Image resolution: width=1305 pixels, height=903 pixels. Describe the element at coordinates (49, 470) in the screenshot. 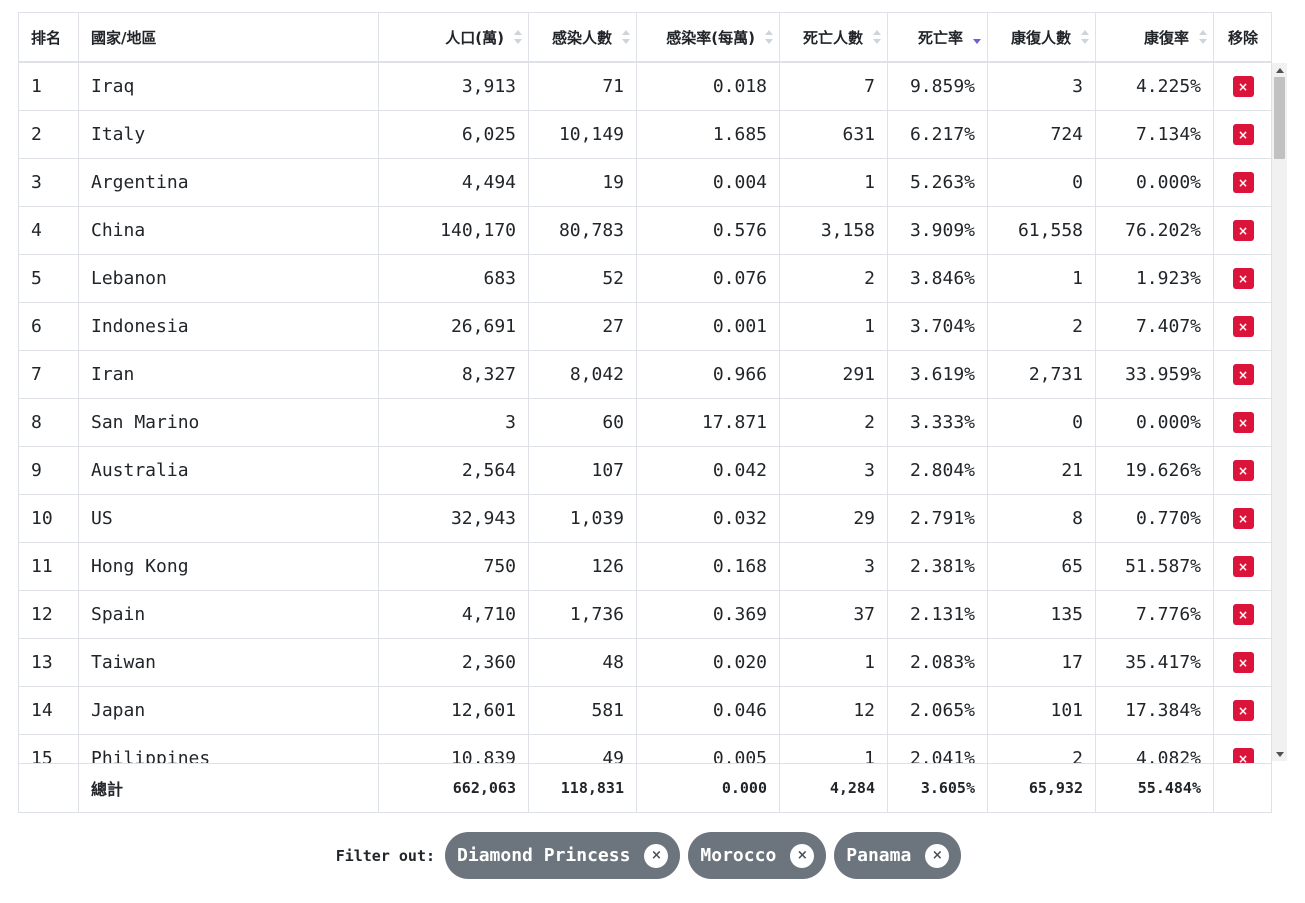

I see `rank-cell: 9` at that location.